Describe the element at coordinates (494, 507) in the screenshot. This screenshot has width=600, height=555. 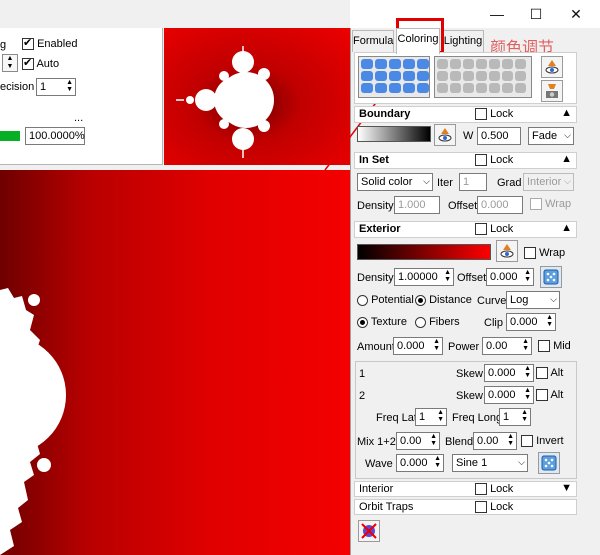
I see `orbit-traps-lock: Lock` at that location.